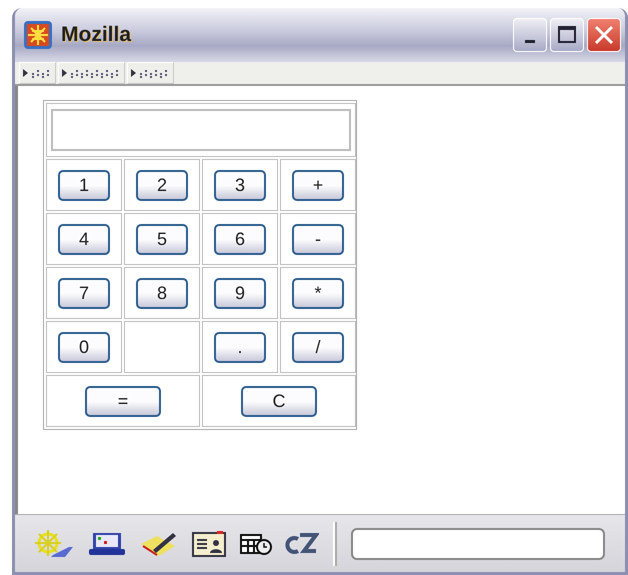 The image size is (628, 575). What do you see at coordinates (318, 293) in the screenshot?
I see `calculator-key: *` at bounding box center [318, 293].